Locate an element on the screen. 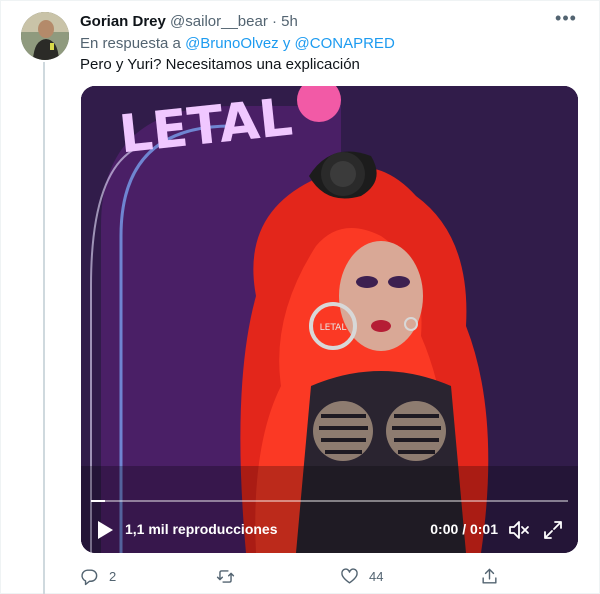 Image resolution: width=600 pixels, height=594 pixels. reply-icon is located at coordinates (89, 576).